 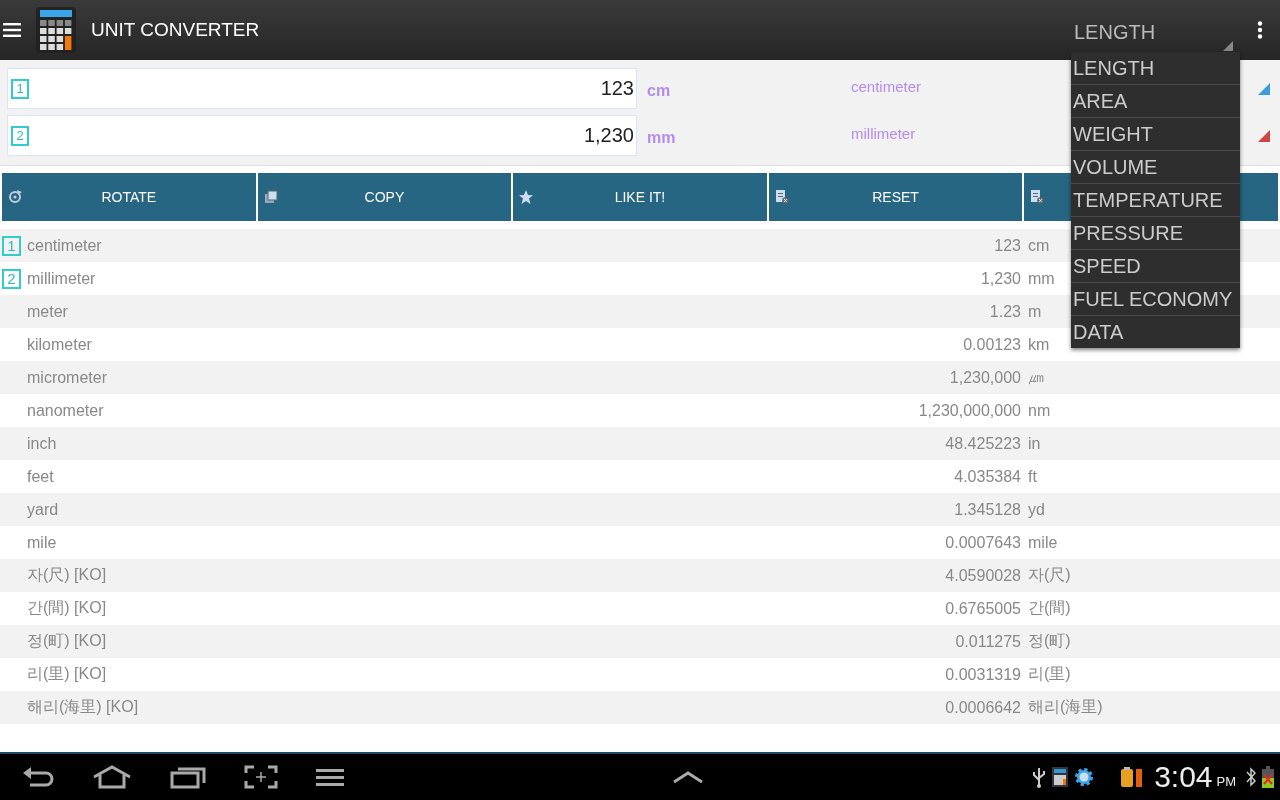 What do you see at coordinates (640, 197) in the screenshot?
I see `like-button: LIKE IT!` at bounding box center [640, 197].